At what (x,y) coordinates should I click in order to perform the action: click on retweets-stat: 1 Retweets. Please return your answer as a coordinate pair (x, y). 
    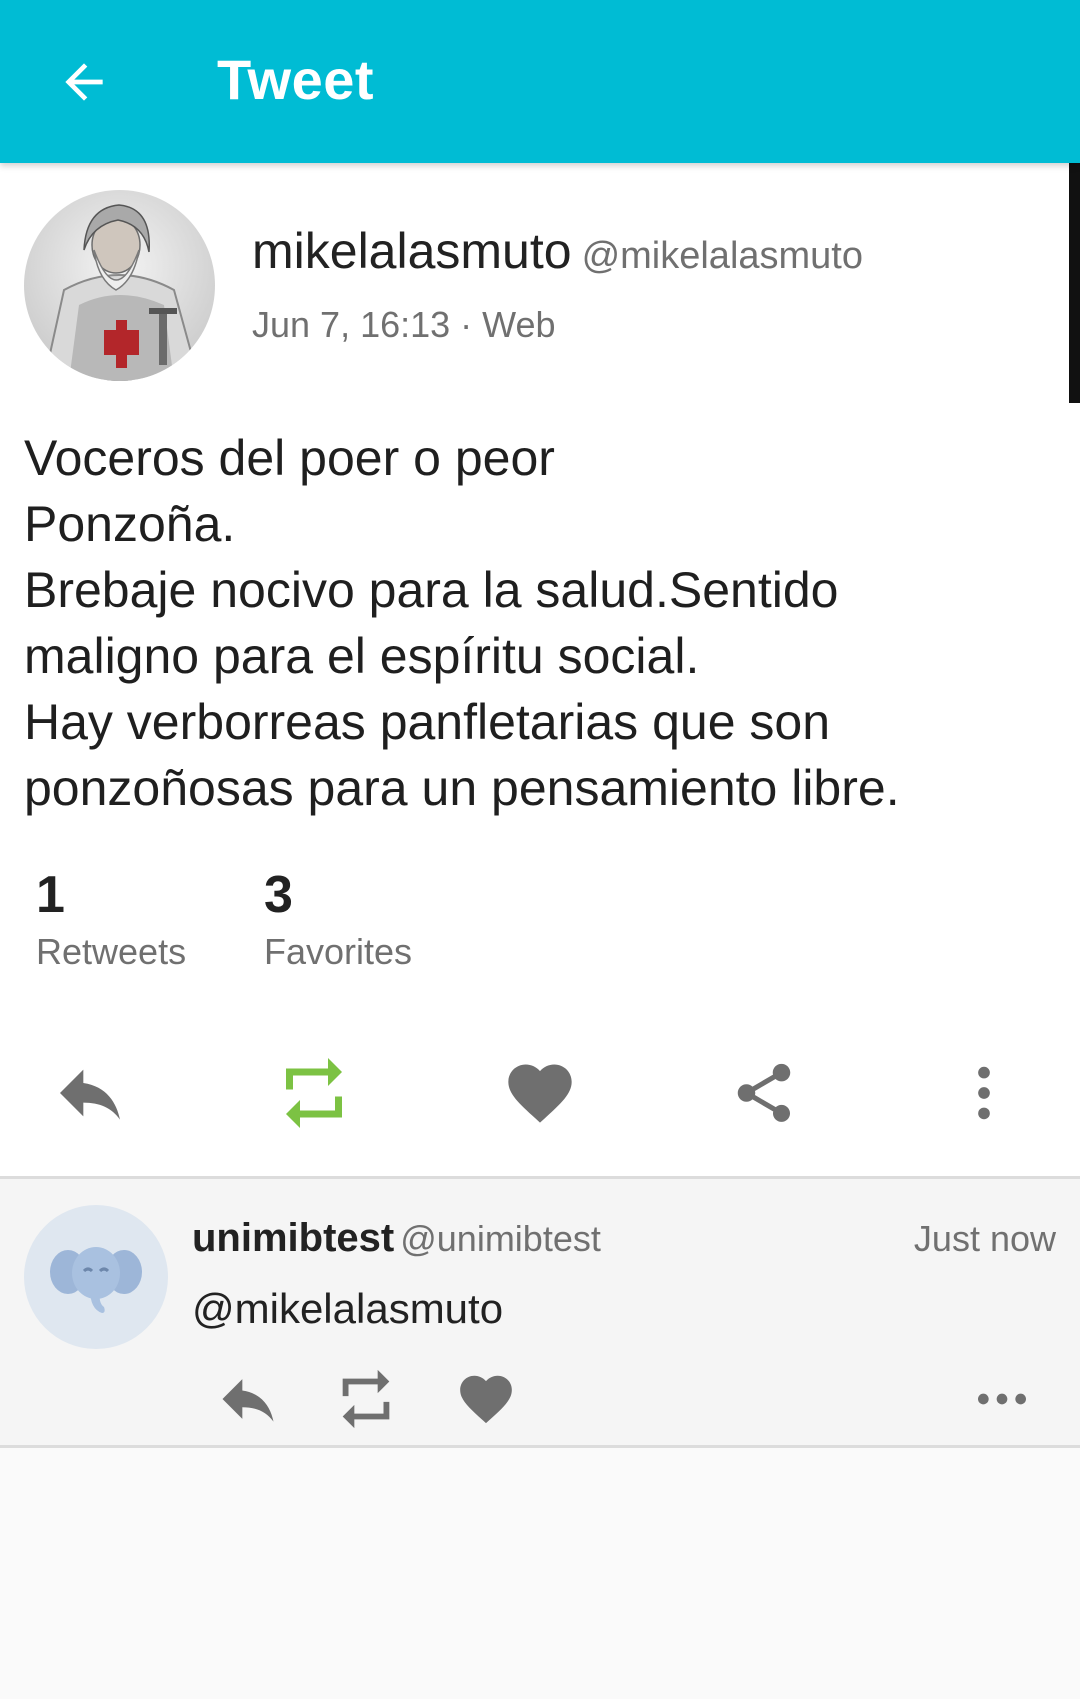
    Looking at the image, I should click on (111, 920).